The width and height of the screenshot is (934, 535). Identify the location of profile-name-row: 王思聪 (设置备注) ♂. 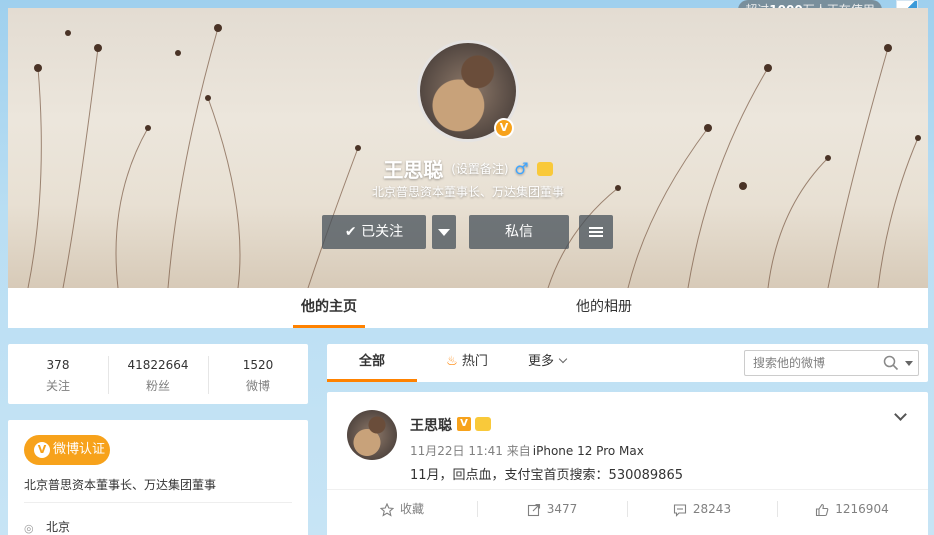
(468, 168).